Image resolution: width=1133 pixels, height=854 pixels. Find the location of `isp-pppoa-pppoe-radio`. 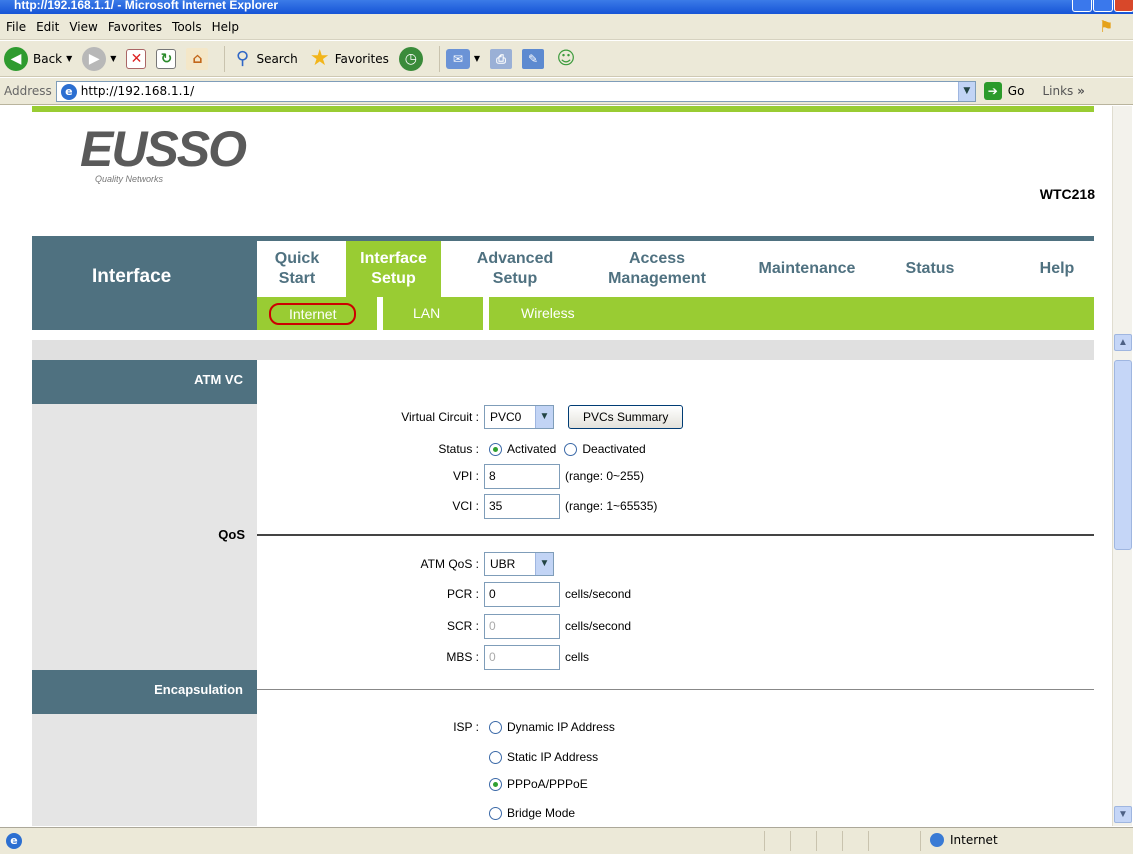

isp-pppoa-pppoe-radio is located at coordinates (495, 784).